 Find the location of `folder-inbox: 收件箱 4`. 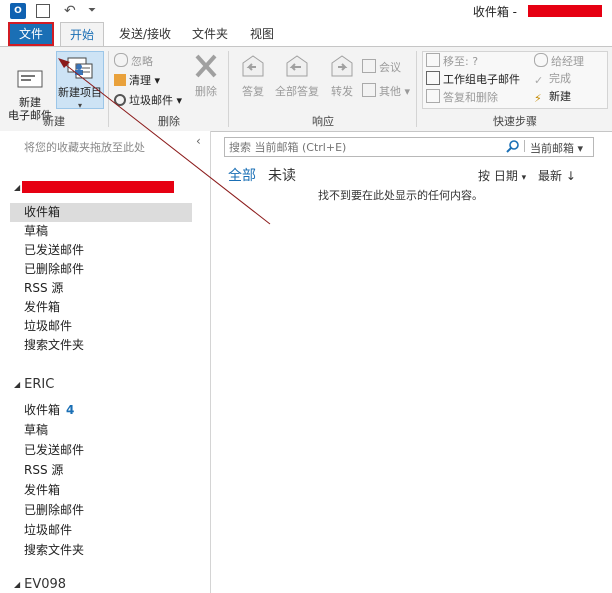

folder-inbox: 收件箱 4 is located at coordinates (49, 410).